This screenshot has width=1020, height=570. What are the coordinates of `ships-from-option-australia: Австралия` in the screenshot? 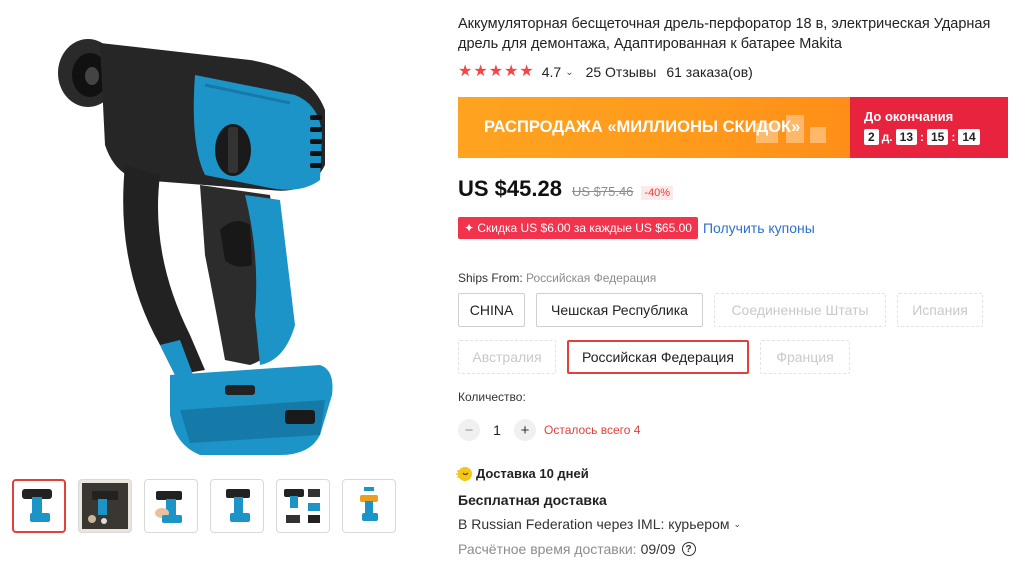 It's located at (507, 357).